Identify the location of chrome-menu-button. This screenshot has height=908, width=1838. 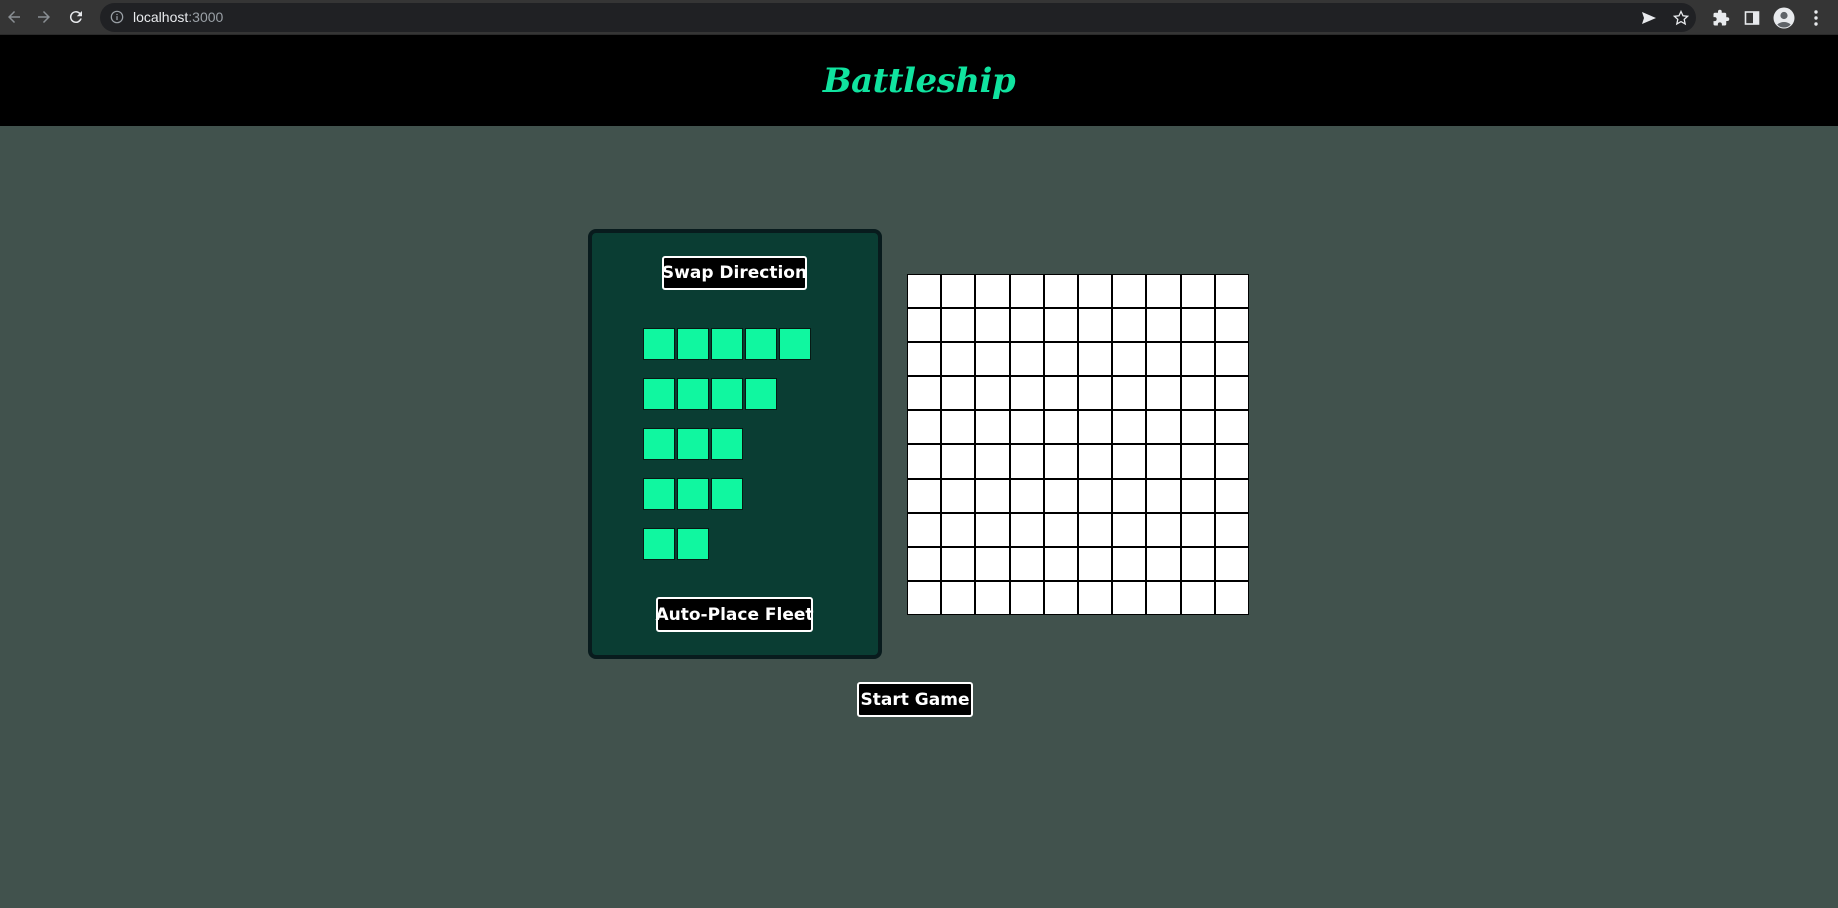
(1816, 18).